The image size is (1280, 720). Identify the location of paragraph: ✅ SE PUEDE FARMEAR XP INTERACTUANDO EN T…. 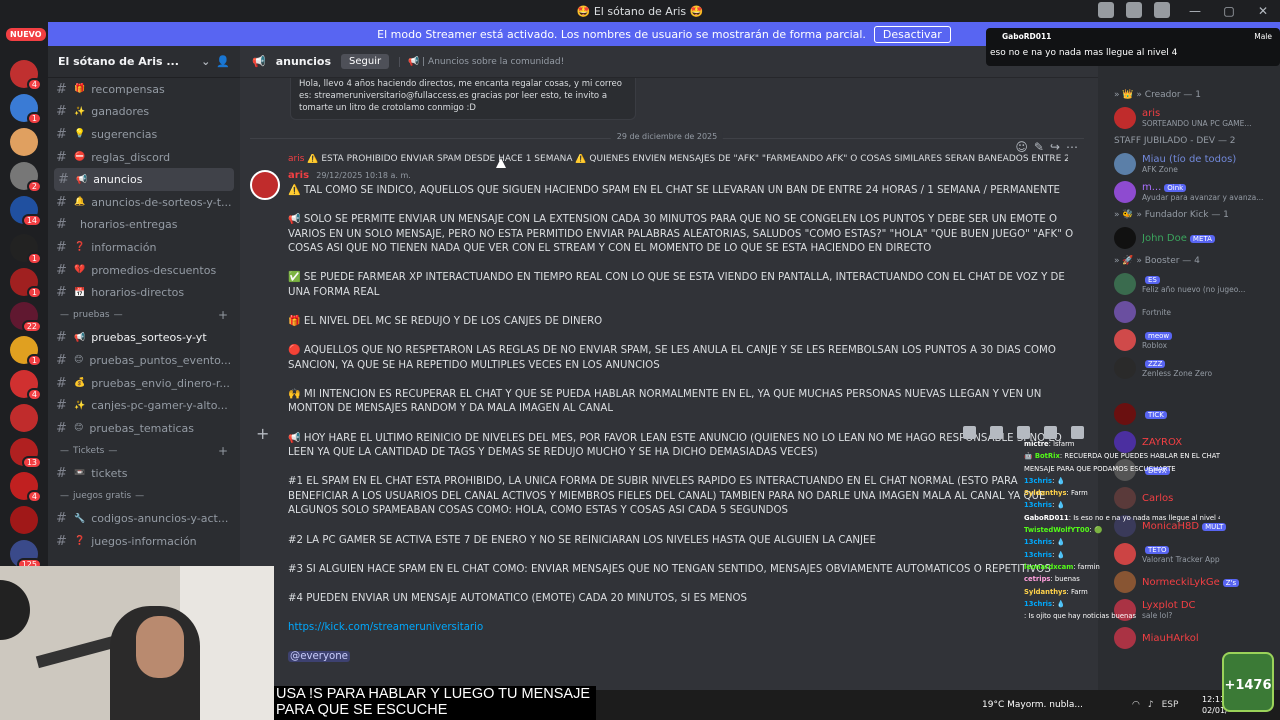
(676, 285).